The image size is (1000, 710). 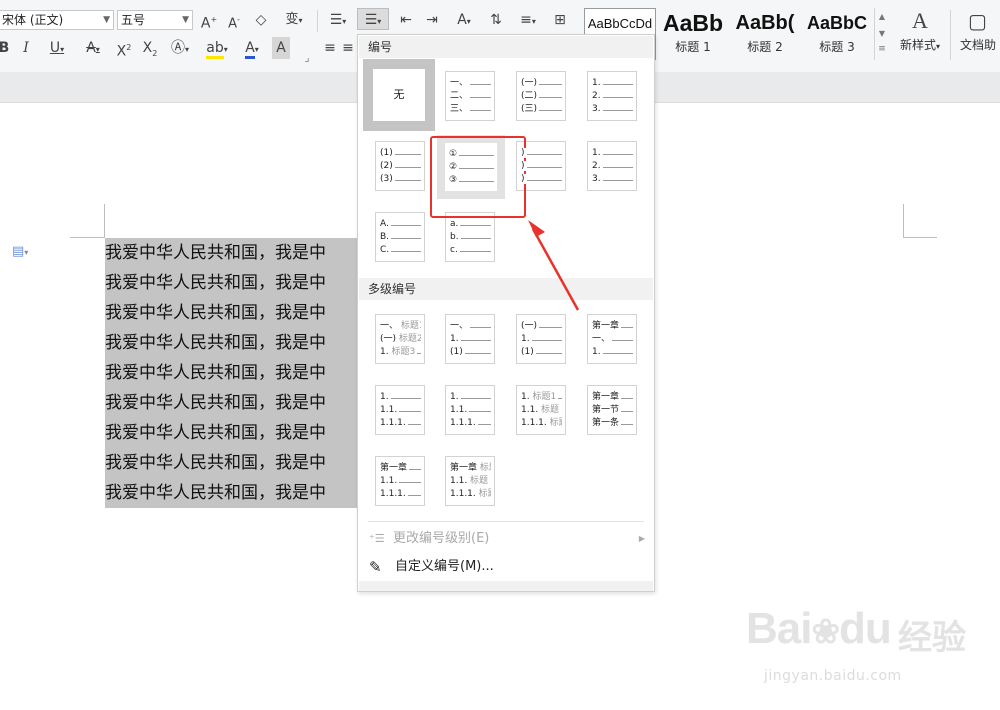 I want to click on arrow-shaft, so click(x=555, y=269).